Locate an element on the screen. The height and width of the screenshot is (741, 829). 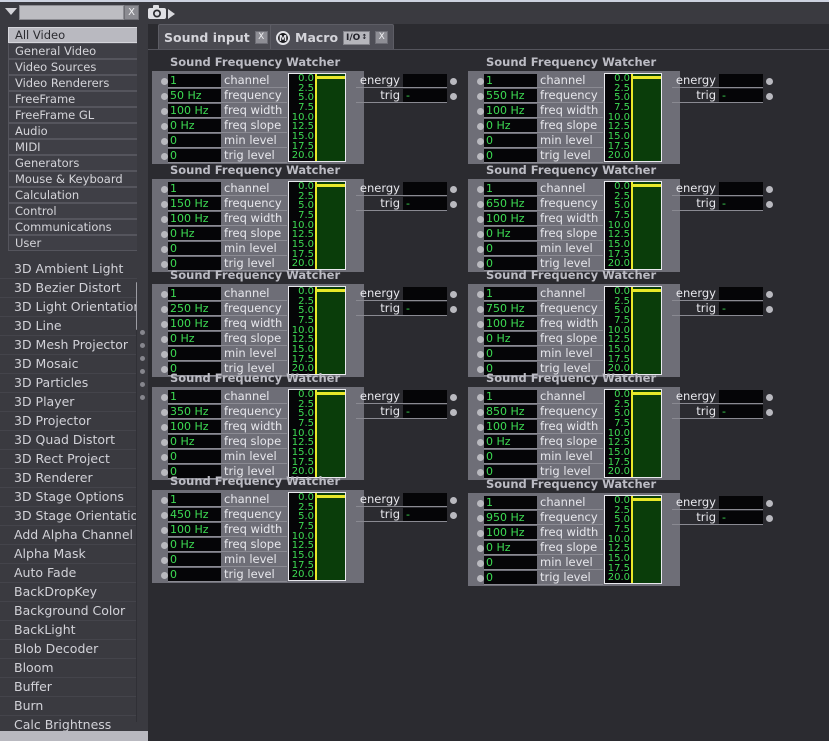
list-item: 3D Renderer is located at coordinates (74, 478).